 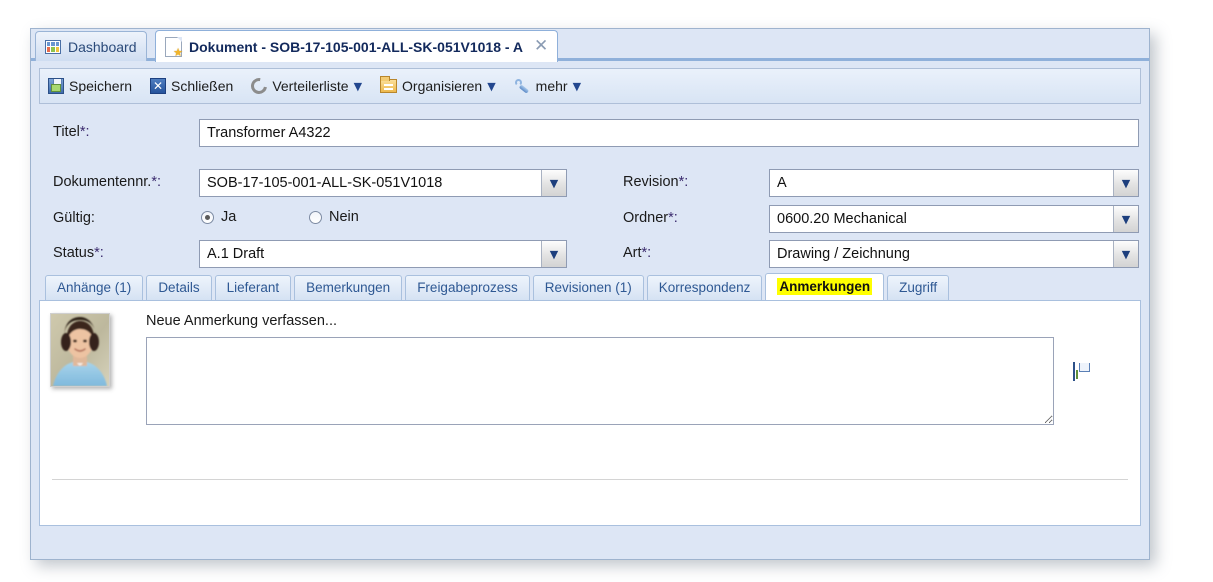 What do you see at coordinates (669, 133) in the screenshot?
I see `title-field: Transformer A4322` at bounding box center [669, 133].